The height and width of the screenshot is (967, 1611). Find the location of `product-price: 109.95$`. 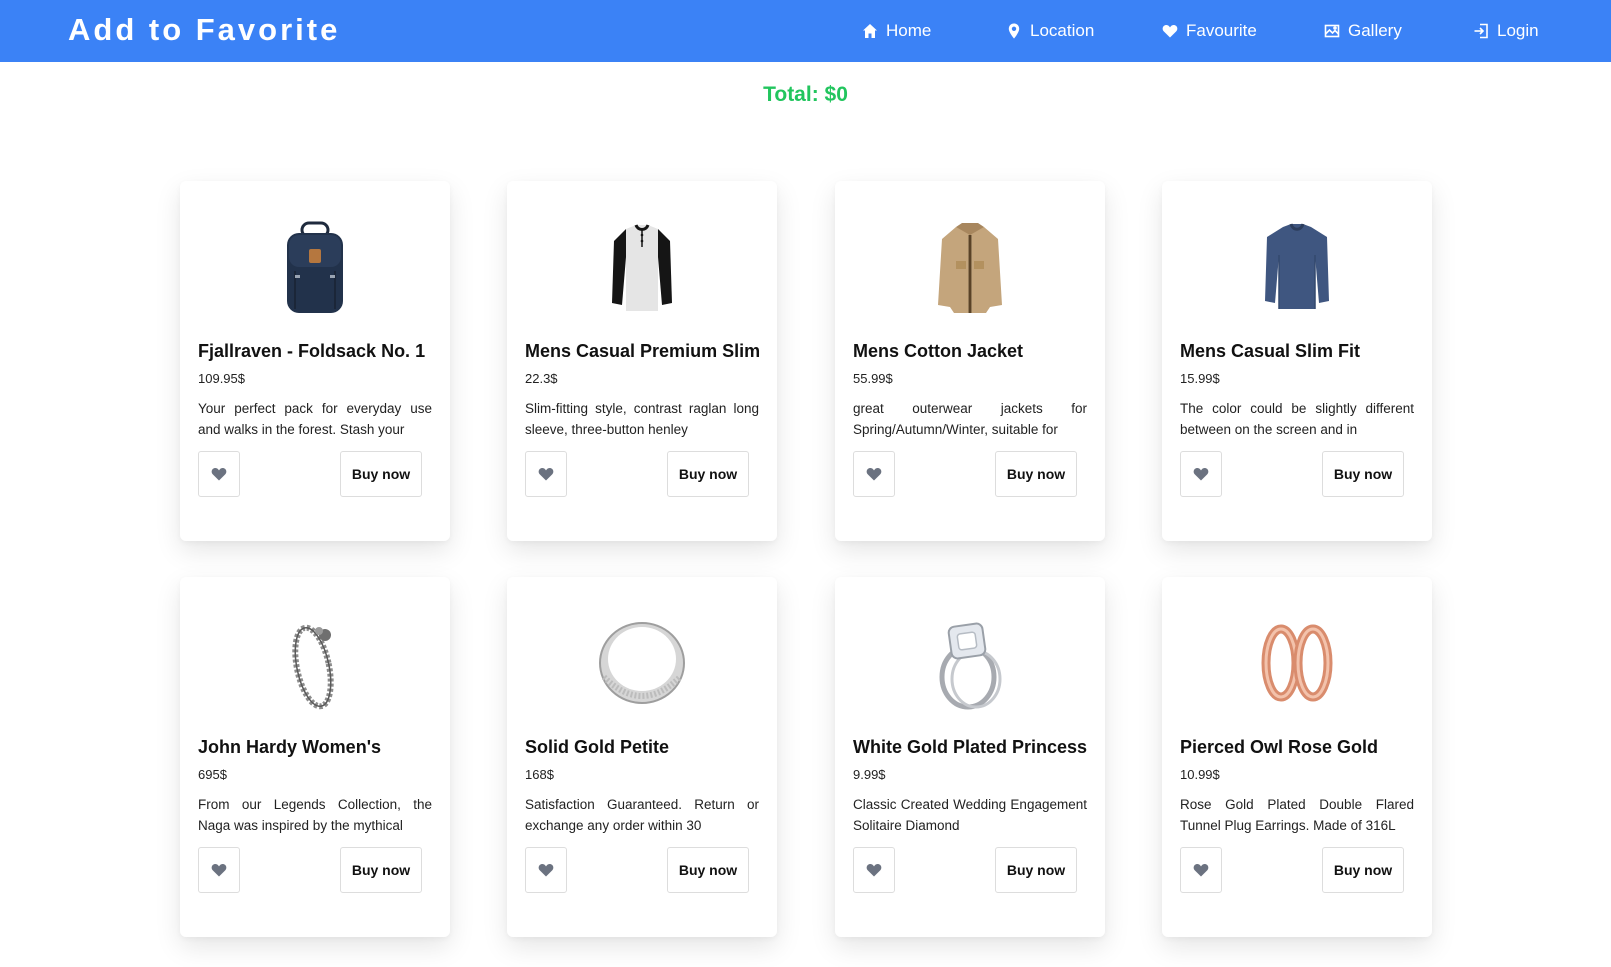

product-price: 109.95$ is located at coordinates (221, 378).